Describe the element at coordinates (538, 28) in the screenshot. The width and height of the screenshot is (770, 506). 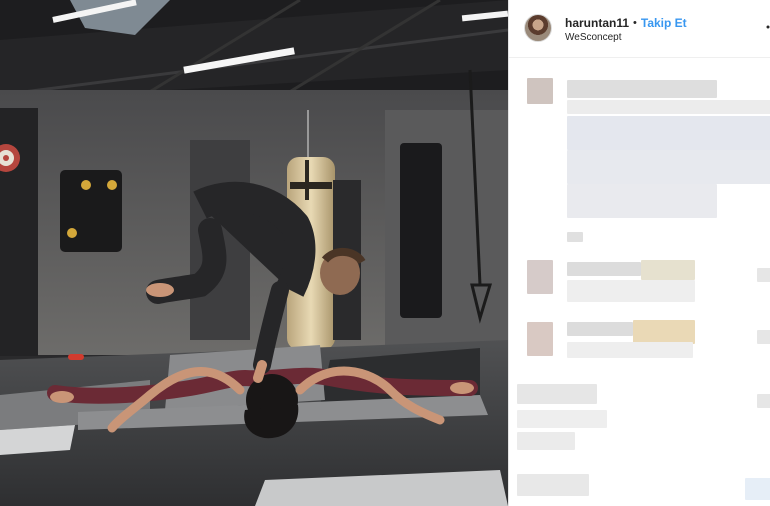
I see `avatar` at that location.